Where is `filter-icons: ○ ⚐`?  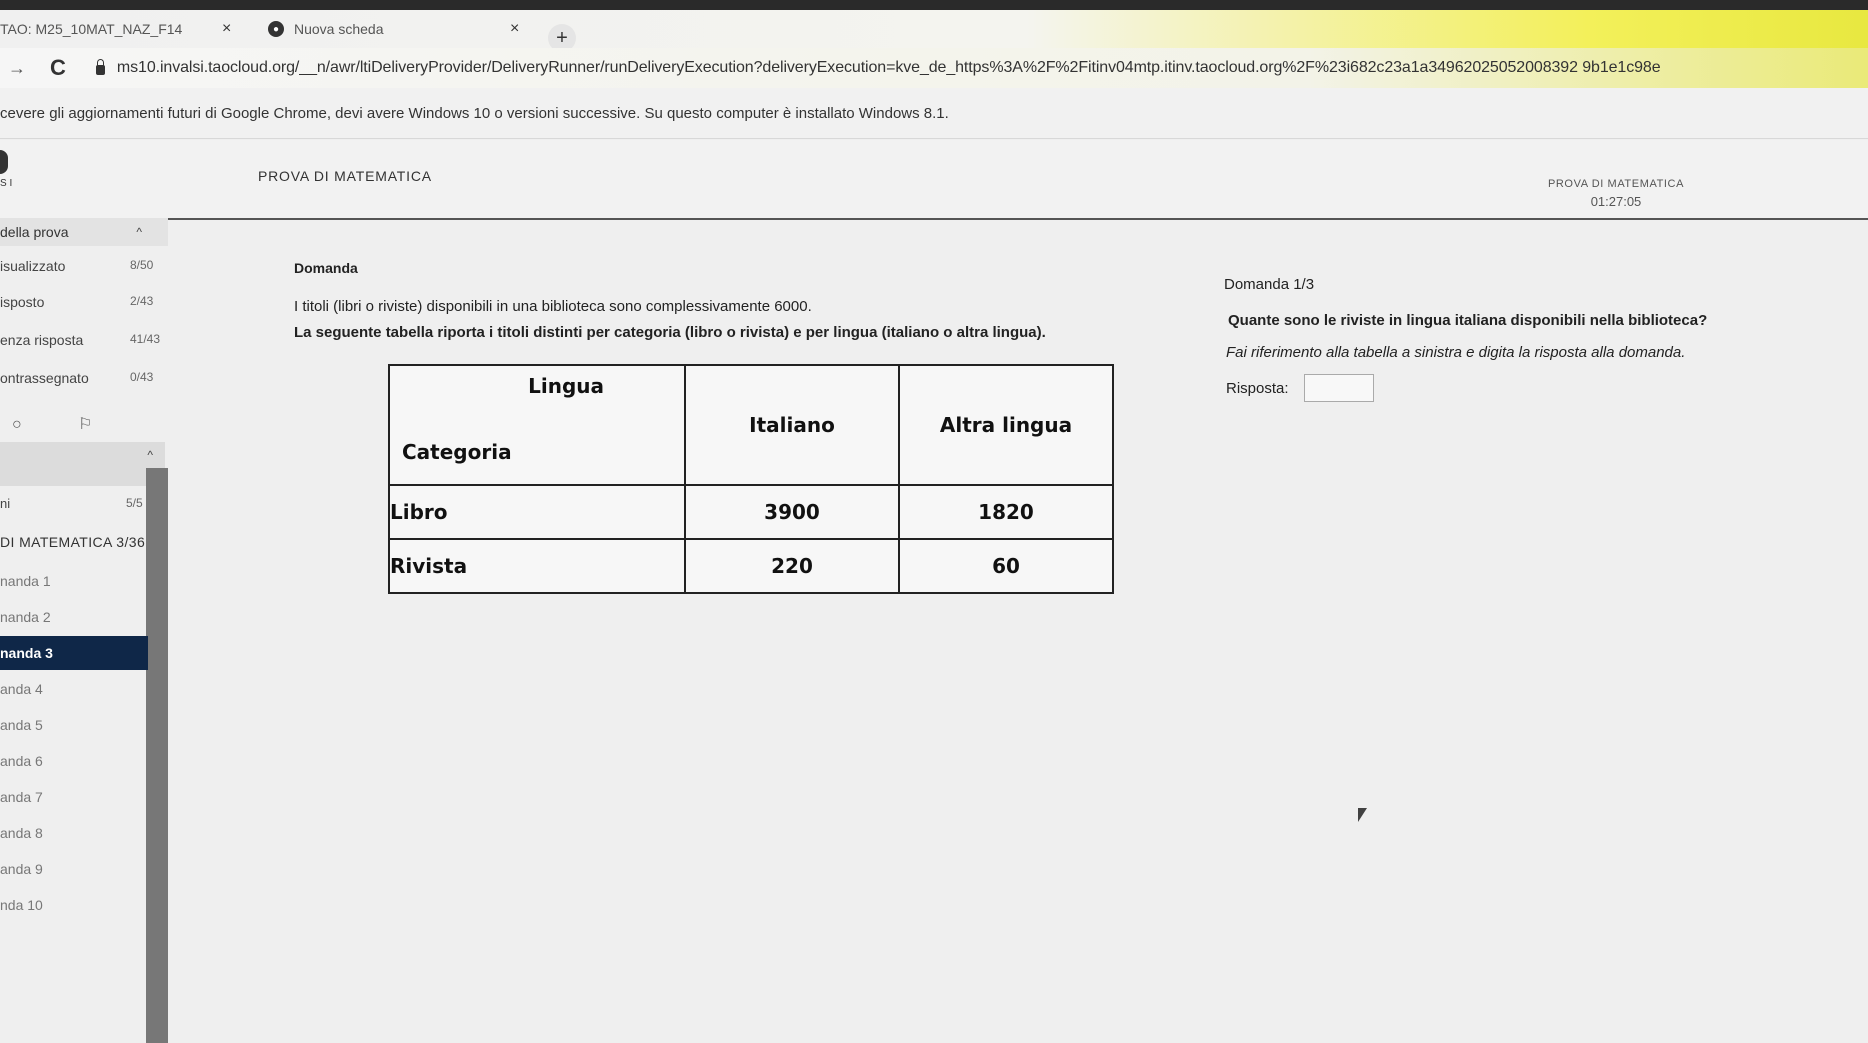 filter-icons: ○ ⚐ is located at coordinates (78, 424).